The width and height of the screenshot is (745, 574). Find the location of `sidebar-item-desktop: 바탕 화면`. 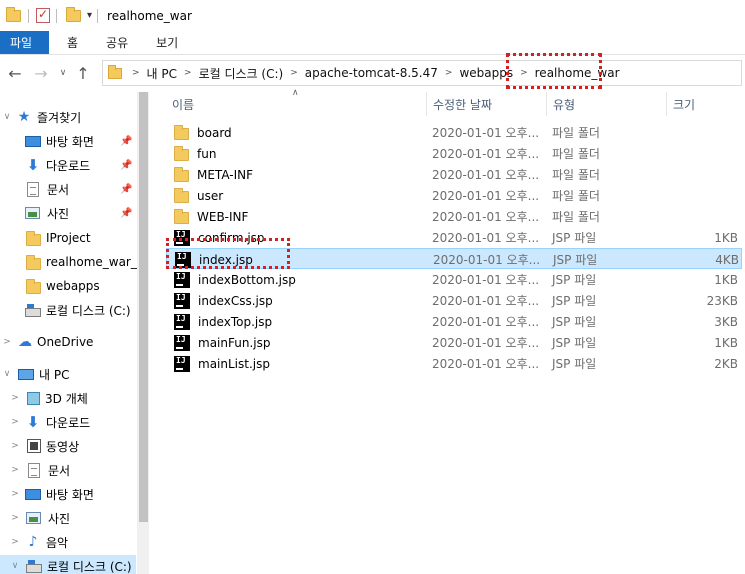

sidebar-item-desktop: 바탕 화면 is located at coordinates (59, 141).